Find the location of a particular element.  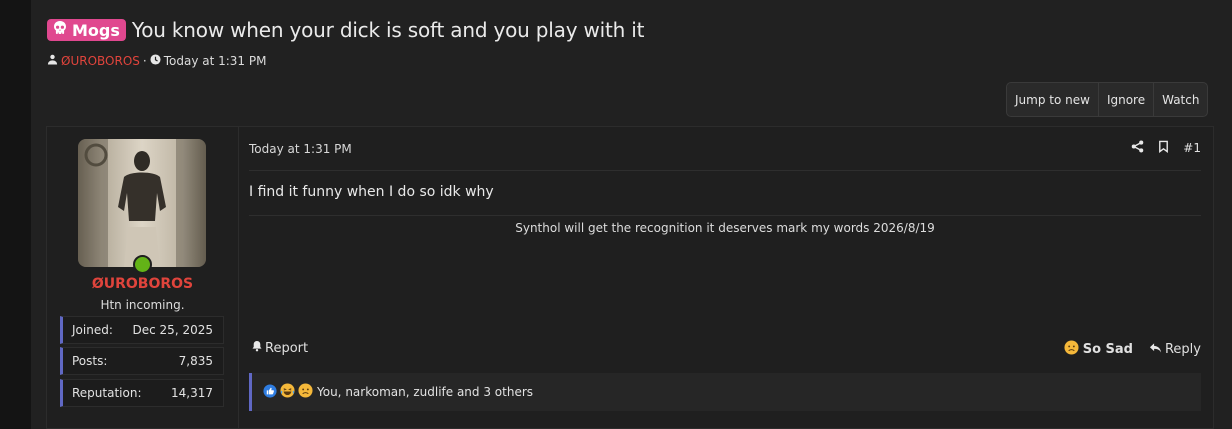

ignore-button: Ignore is located at coordinates (1127, 99).